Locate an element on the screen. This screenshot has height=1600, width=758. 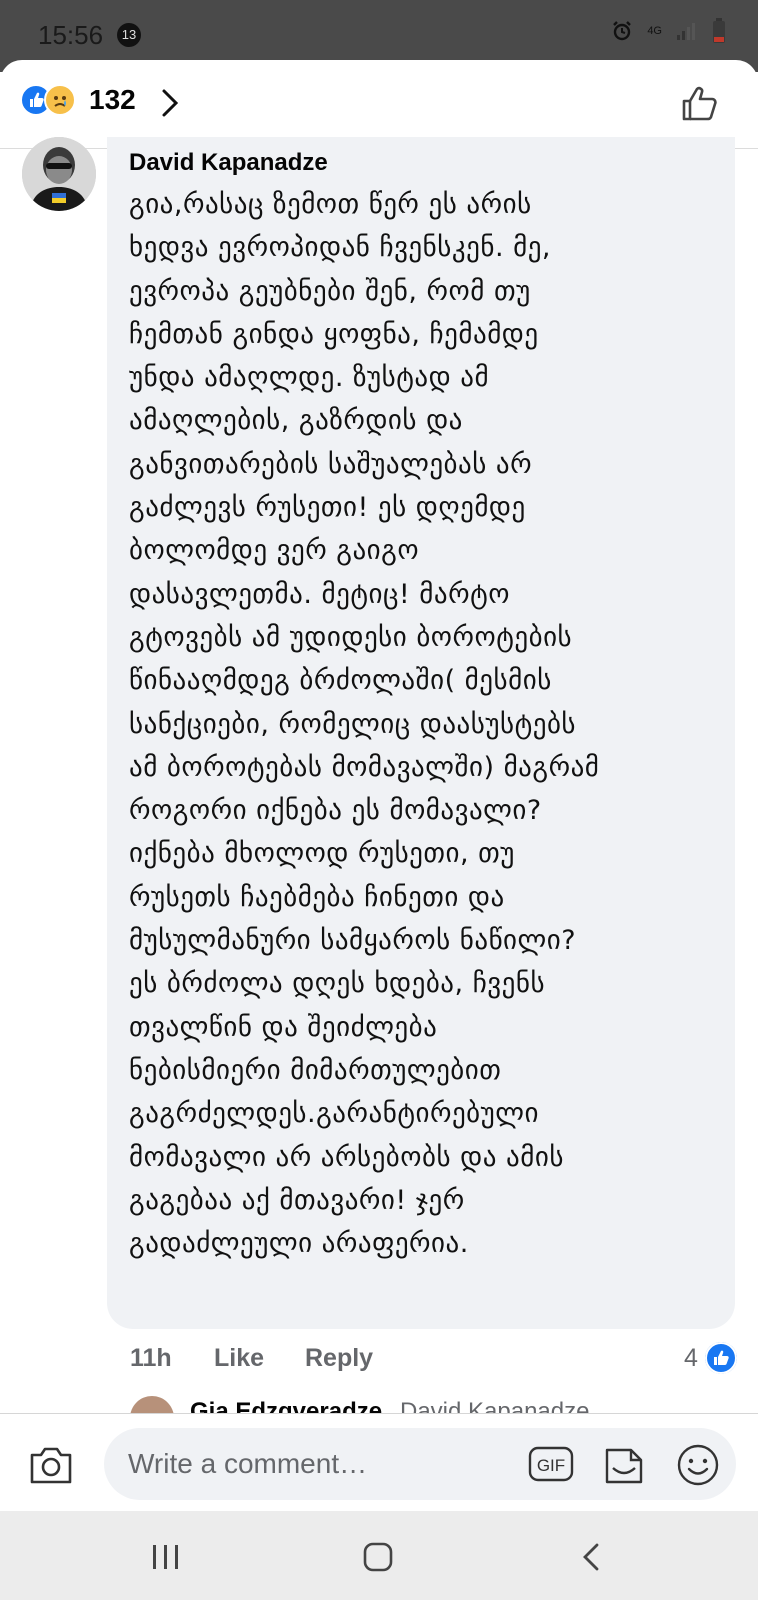
gif-button: GIF is located at coordinates (551, 1466).